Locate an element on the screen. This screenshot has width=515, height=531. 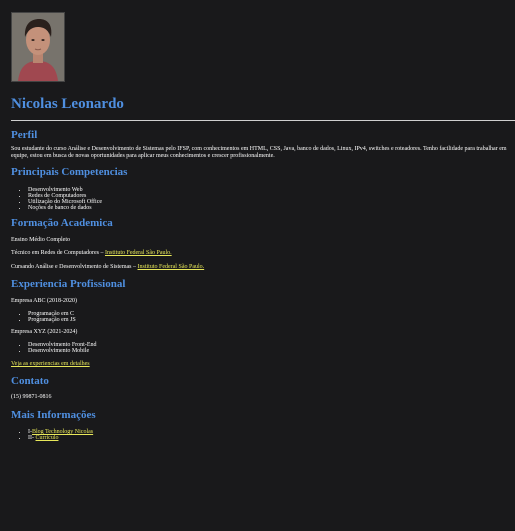
experiencia-details: Veja as experiencias em detalhes is located at coordinates (263, 364).